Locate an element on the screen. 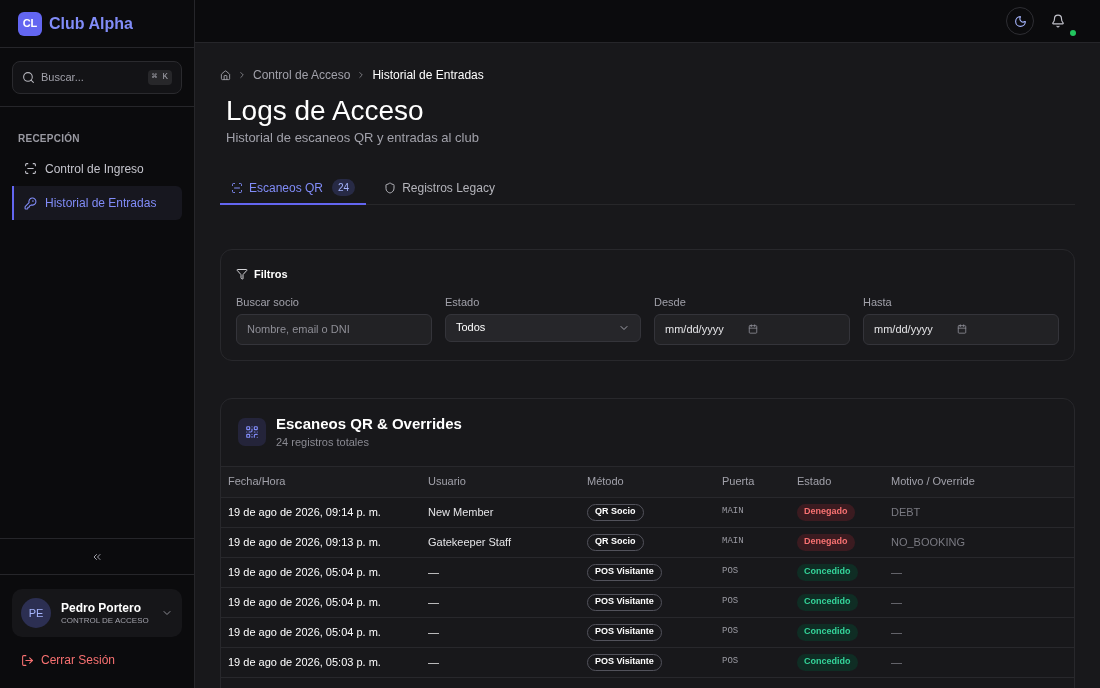 This screenshot has height=688, width=1100. breadcrumb-item: Historial de Entradas is located at coordinates (428, 75).